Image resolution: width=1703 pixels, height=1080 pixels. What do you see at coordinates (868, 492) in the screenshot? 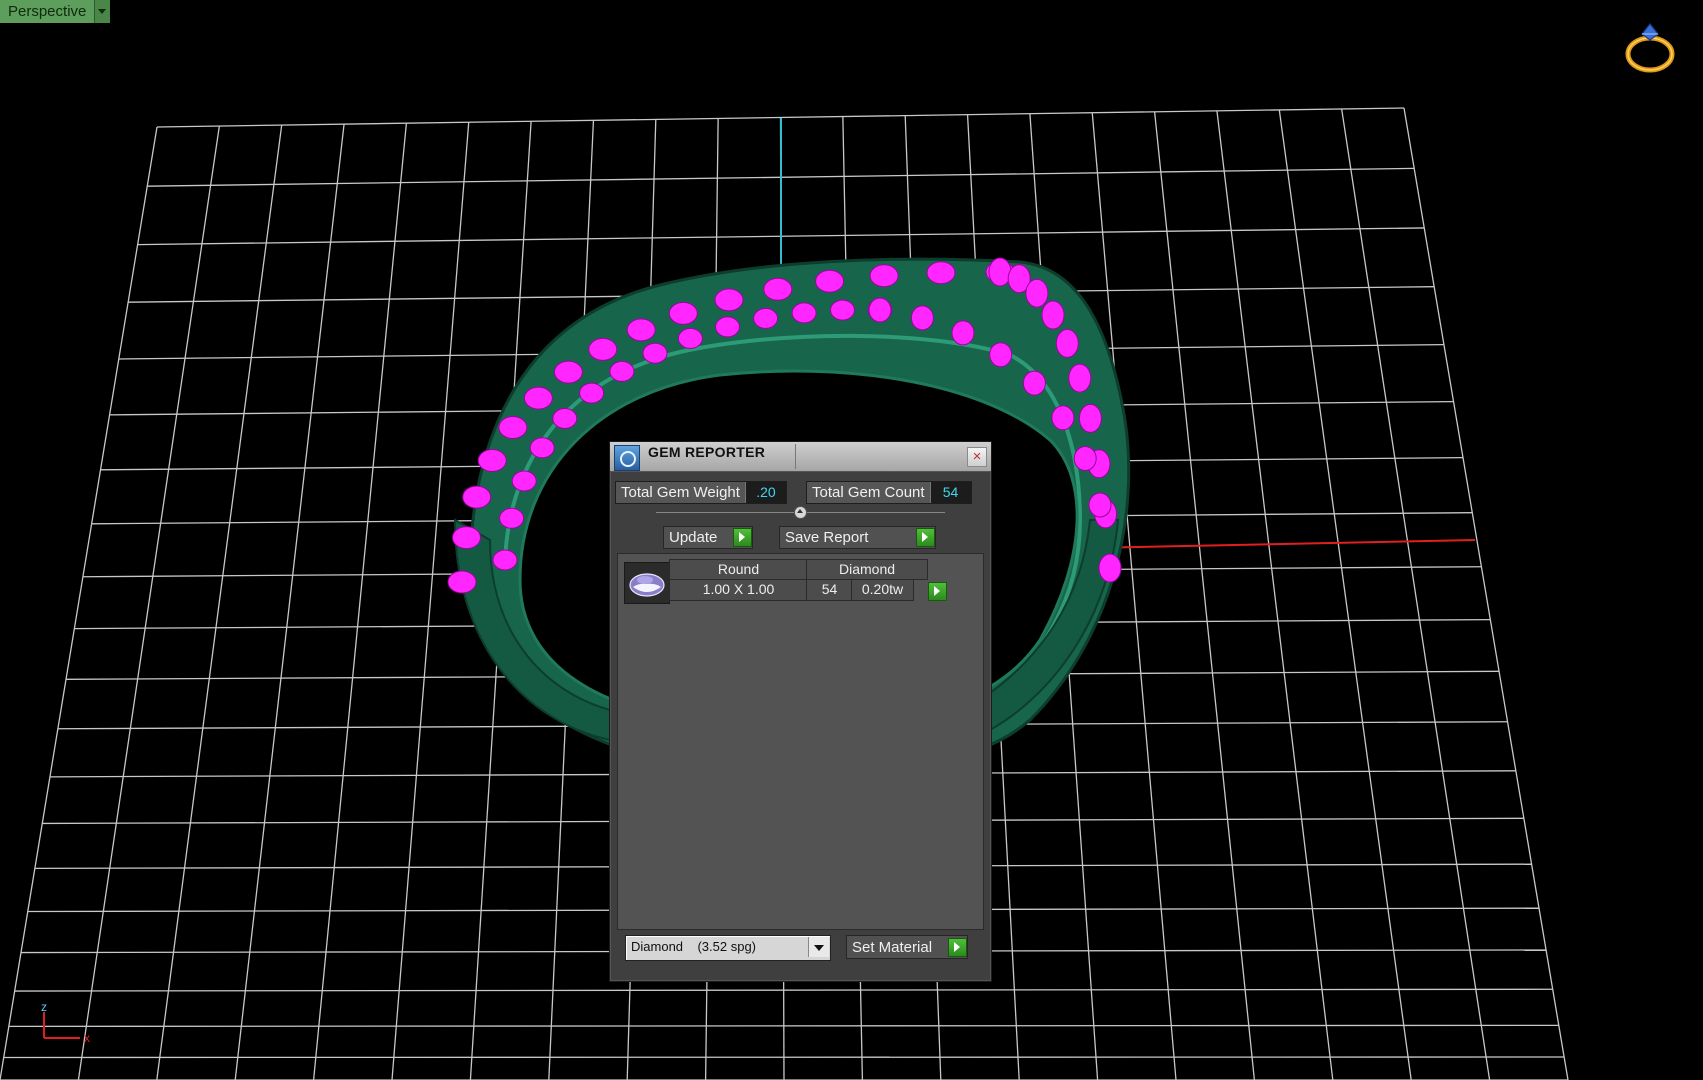
I see `total-count-label: Total Gem Count` at bounding box center [868, 492].